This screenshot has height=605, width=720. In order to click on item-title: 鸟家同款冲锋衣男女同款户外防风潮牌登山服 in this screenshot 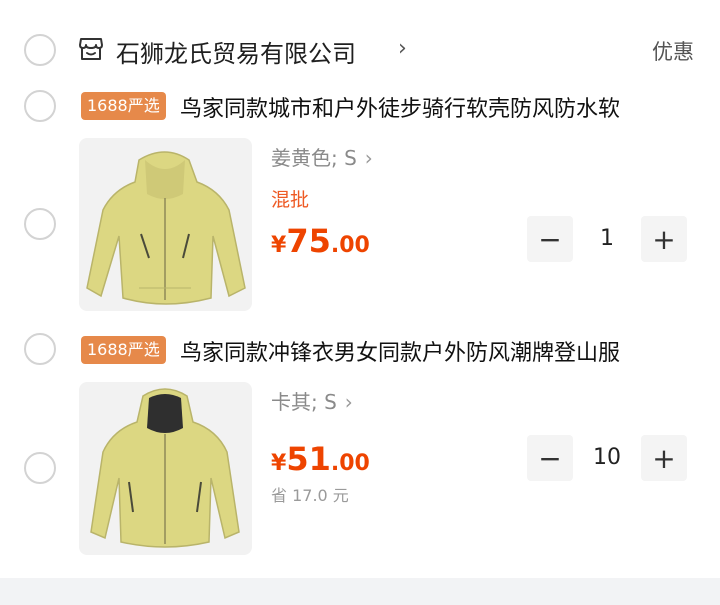, I will do `click(400, 351)`.